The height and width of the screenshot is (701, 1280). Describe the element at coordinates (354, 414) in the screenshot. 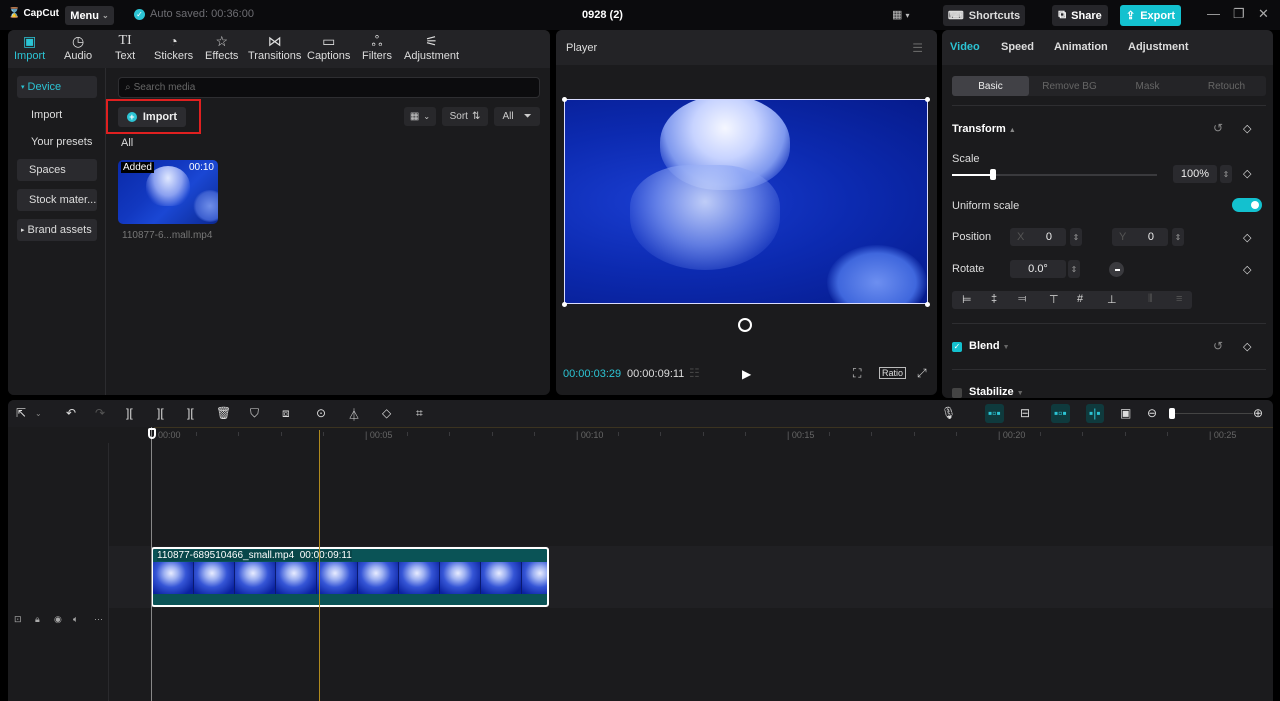

I see `mirror-icon: ⏃` at that location.